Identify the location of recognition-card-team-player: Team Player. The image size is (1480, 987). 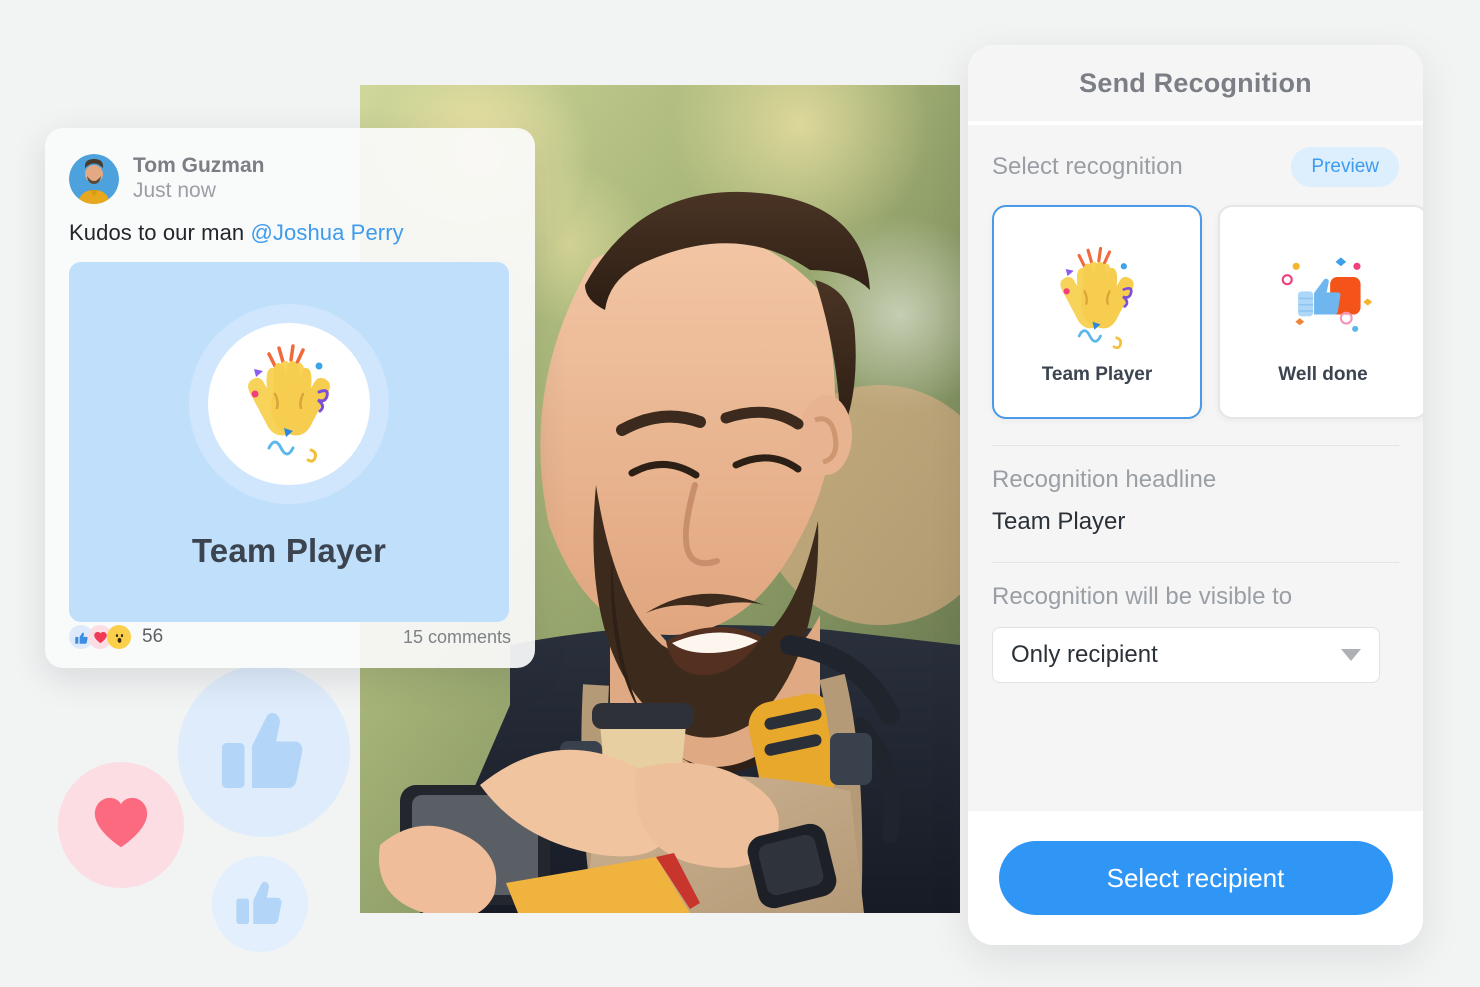
(1097, 312).